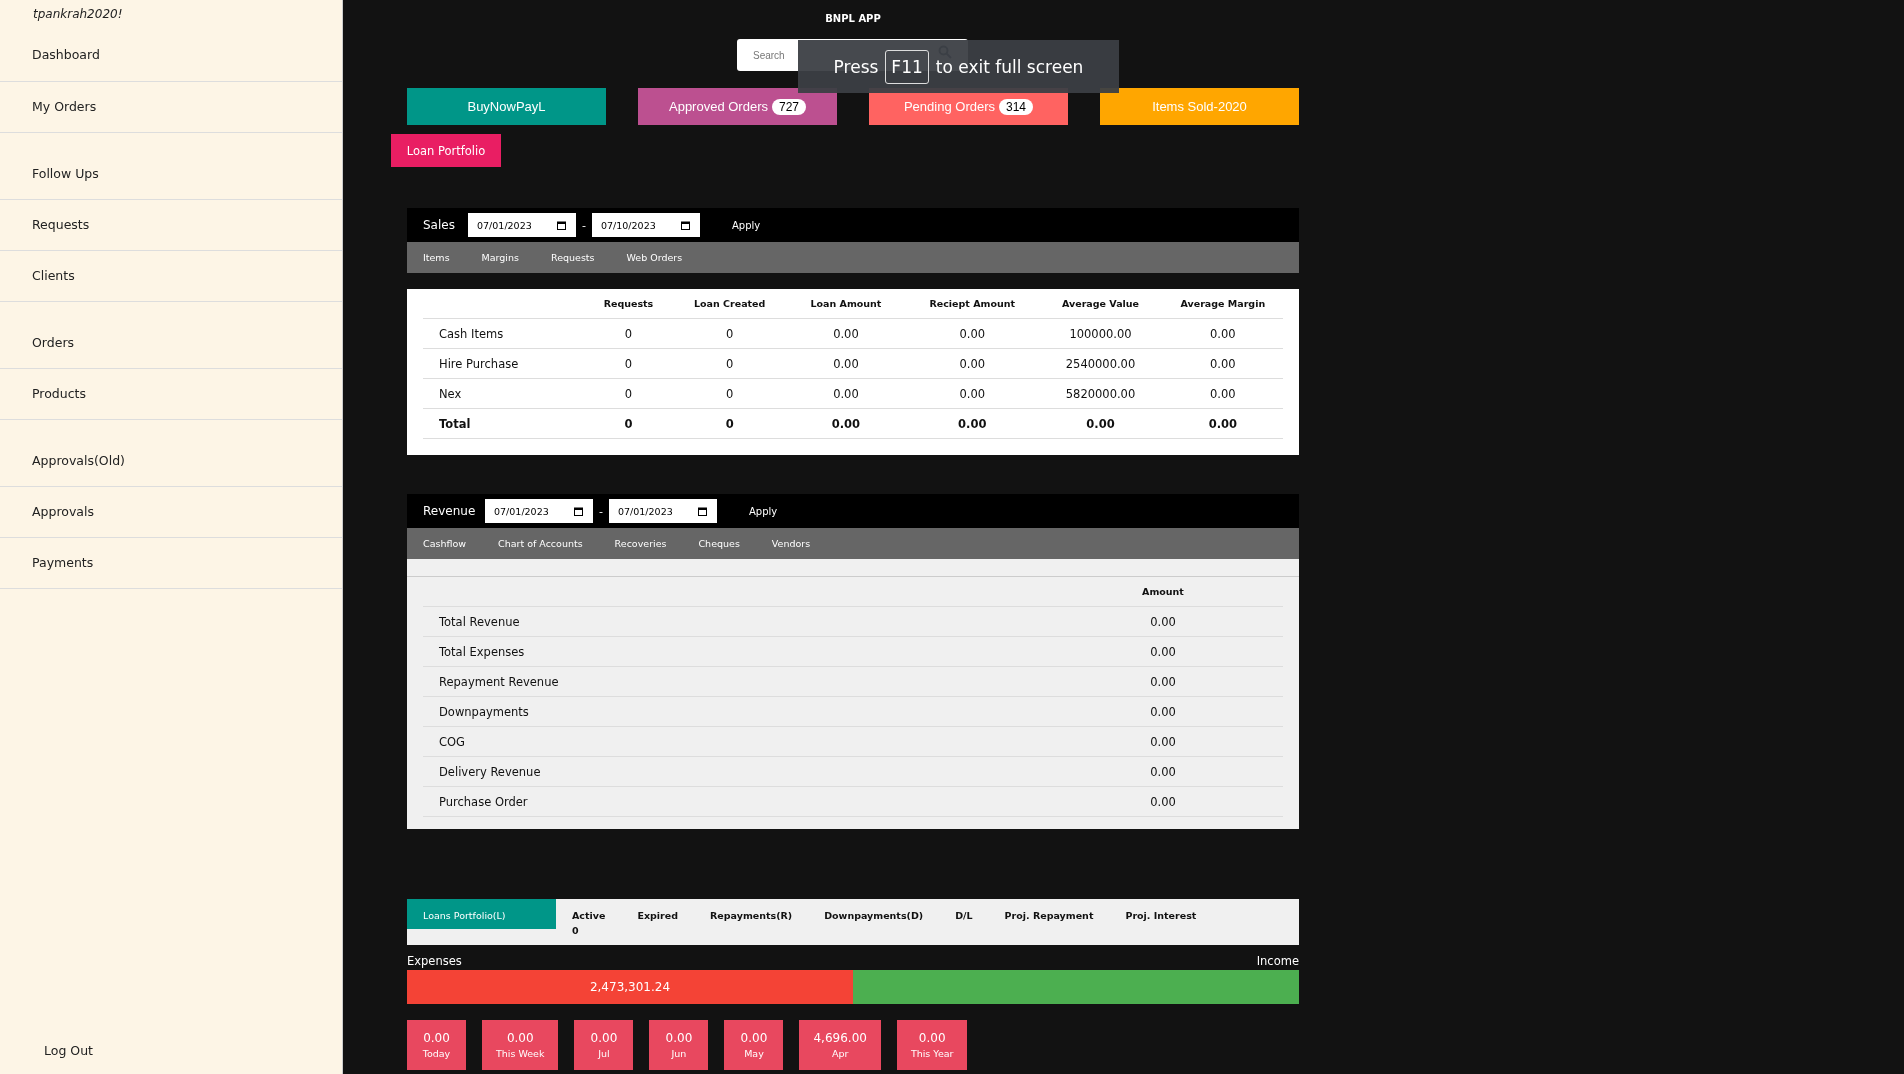  What do you see at coordinates (589, 918) in the screenshot?
I see `loan-tab: Active 0` at bounding box center [589, 918].